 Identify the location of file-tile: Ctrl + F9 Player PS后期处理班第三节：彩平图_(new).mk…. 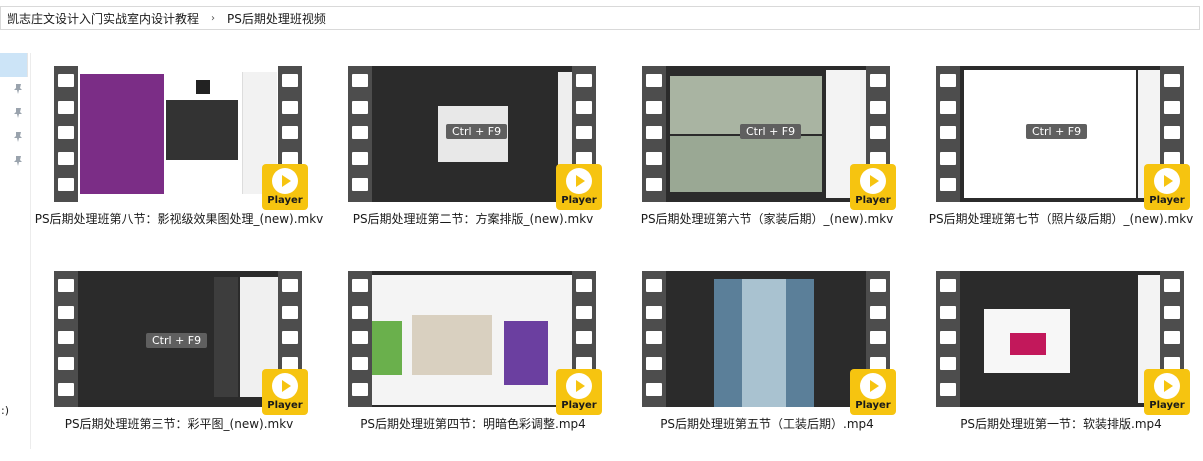
(201, 366).